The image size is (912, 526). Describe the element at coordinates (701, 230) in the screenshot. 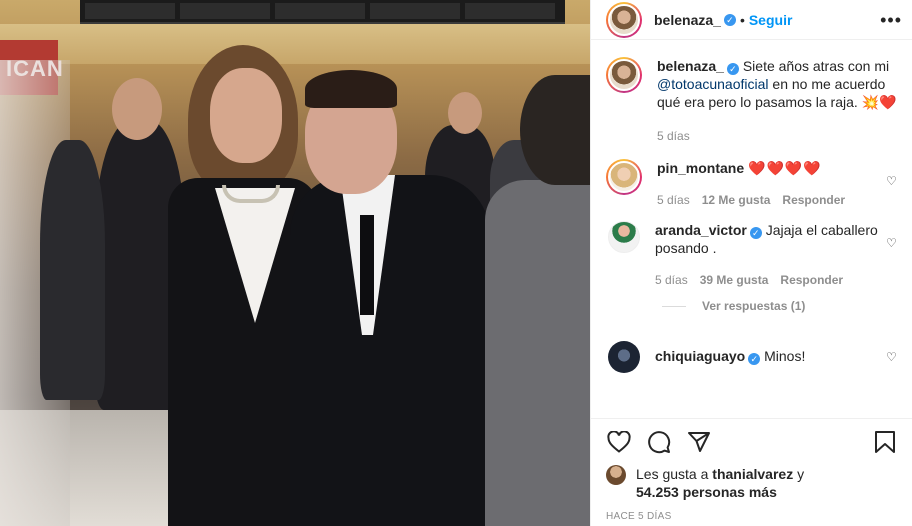

I see `comment-username: aranda_victor` at that location.